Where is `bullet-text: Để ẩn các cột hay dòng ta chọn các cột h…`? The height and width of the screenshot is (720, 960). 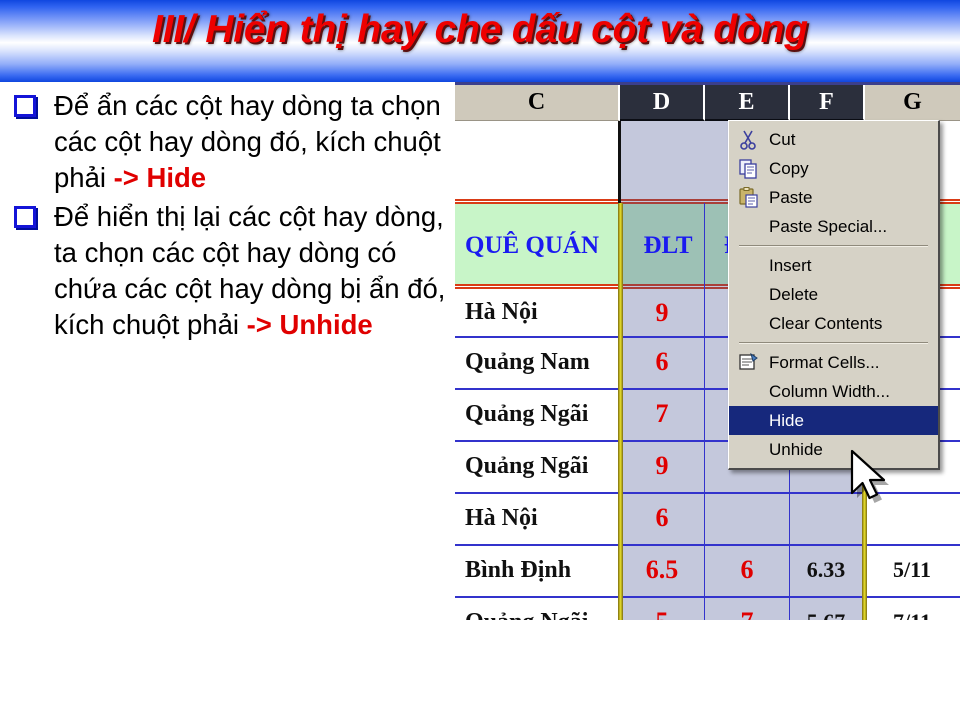 bullet-text: Để ẩn các cột hay dòng ta chọn các cột h… is located at coordinates (253, 141).